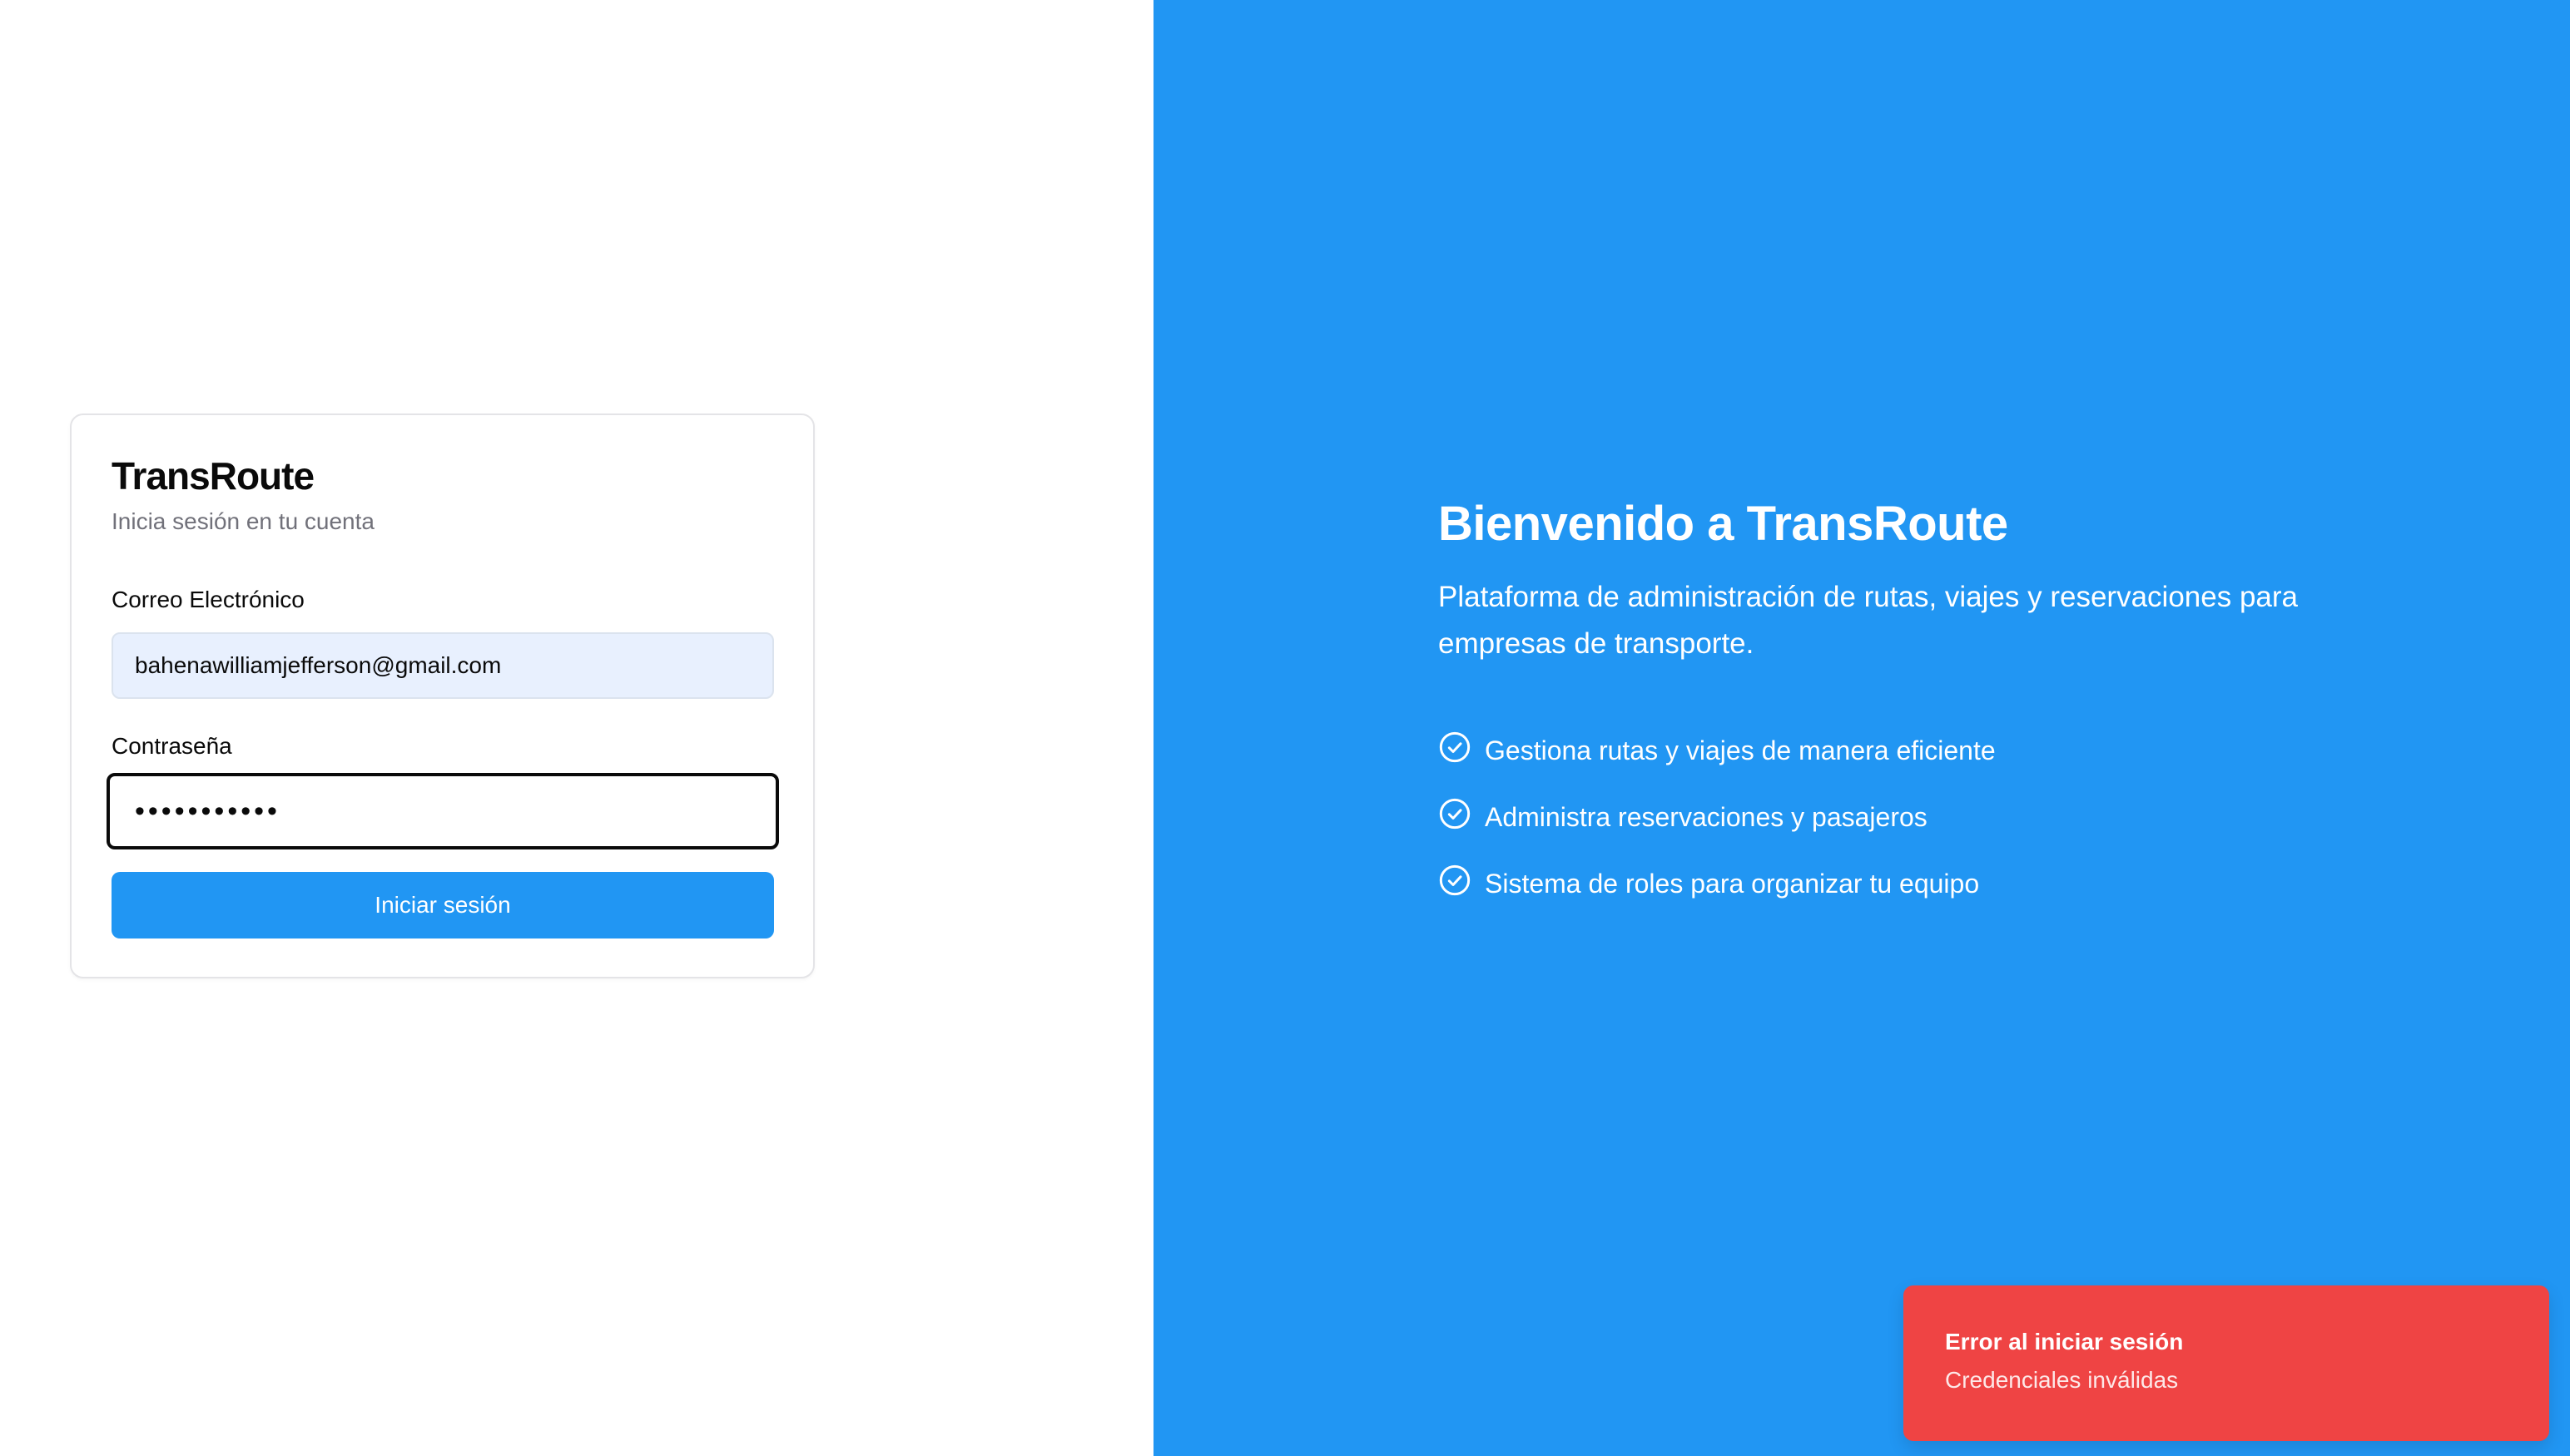 The image size is (2570, 1456). I want to click on email-field, so click(443, 665).